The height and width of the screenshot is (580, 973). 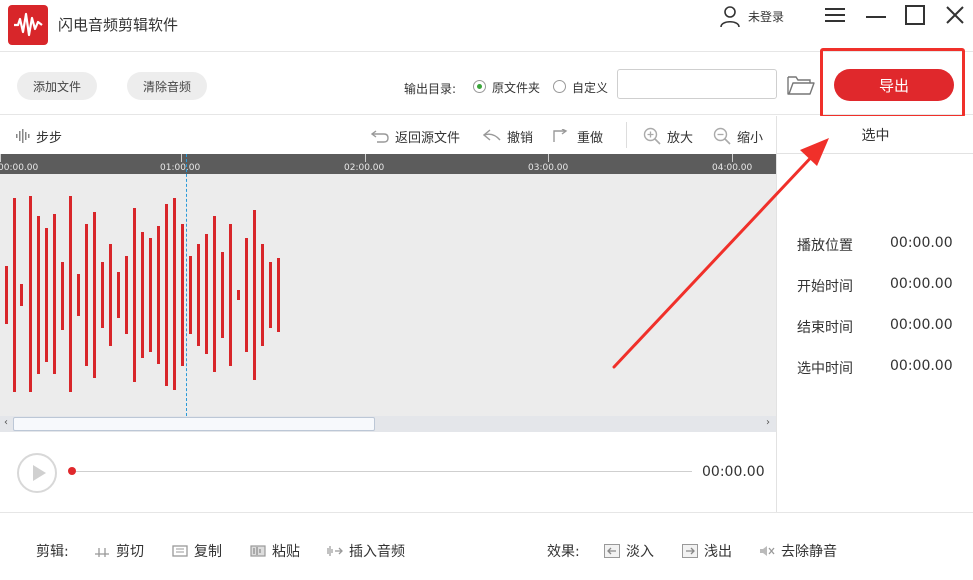 I want to click on paste-icon, so click(x=258, y=551).